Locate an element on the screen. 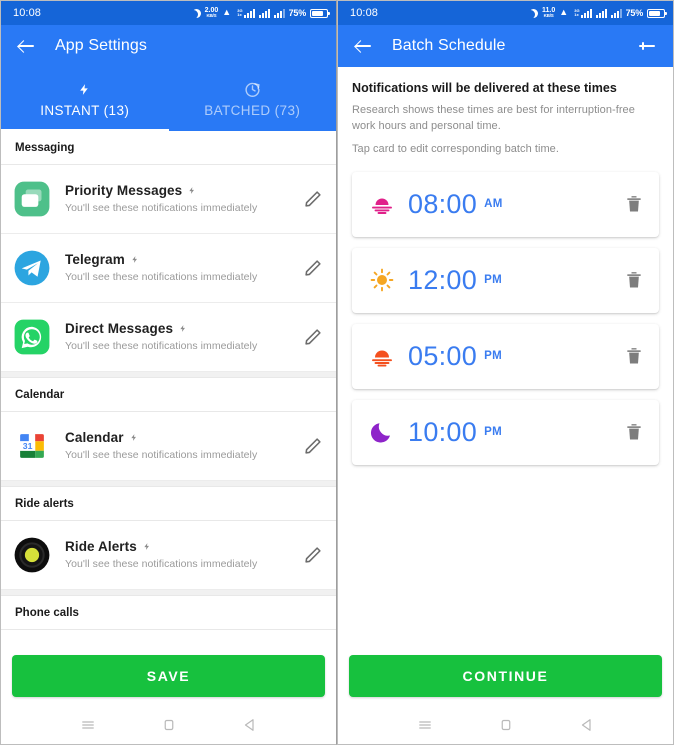 The width and height of the screenshot is (674, 745). schedule-time: 08:00 is located at coordinates (443, 203).